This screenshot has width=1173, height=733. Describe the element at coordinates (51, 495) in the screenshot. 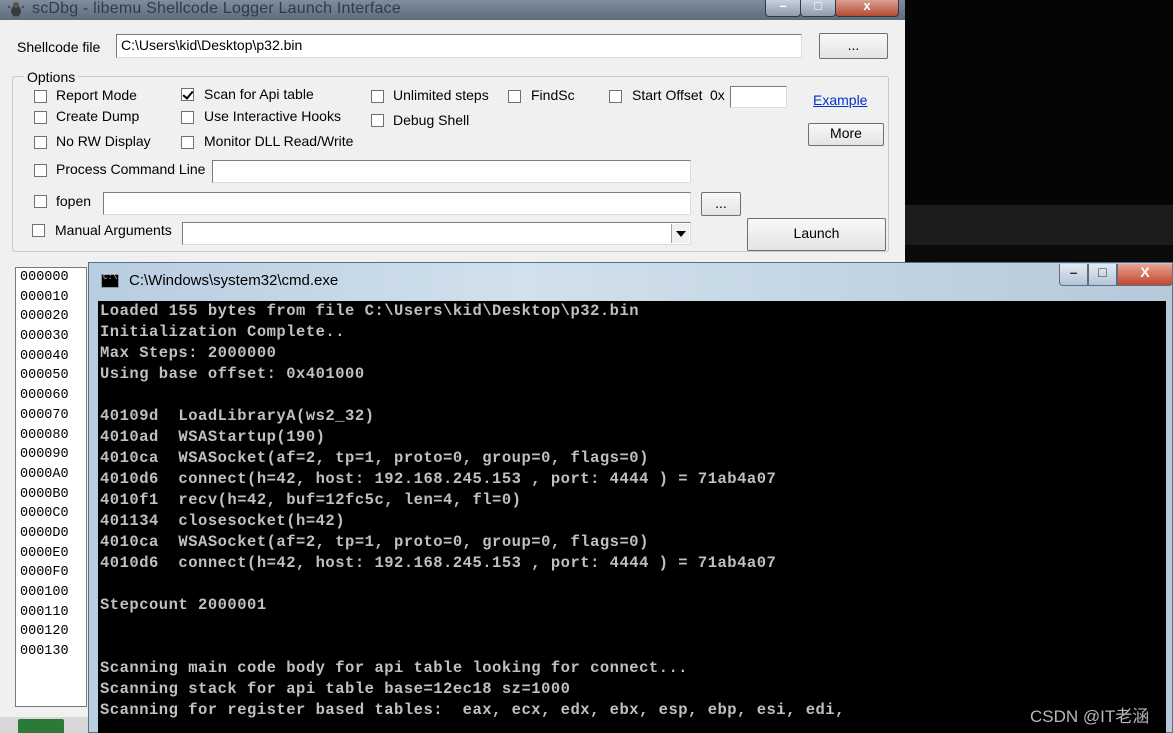

I see `list-item: 0000B0` at that location.